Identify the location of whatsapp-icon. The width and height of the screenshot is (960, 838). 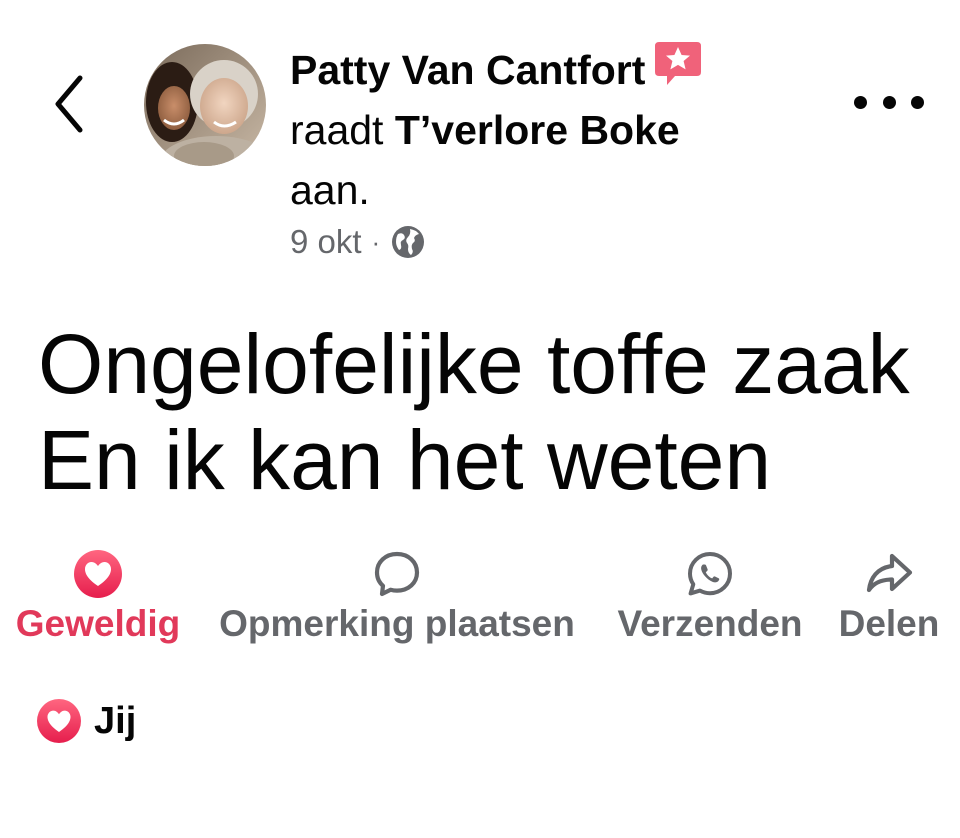
(710, 574).